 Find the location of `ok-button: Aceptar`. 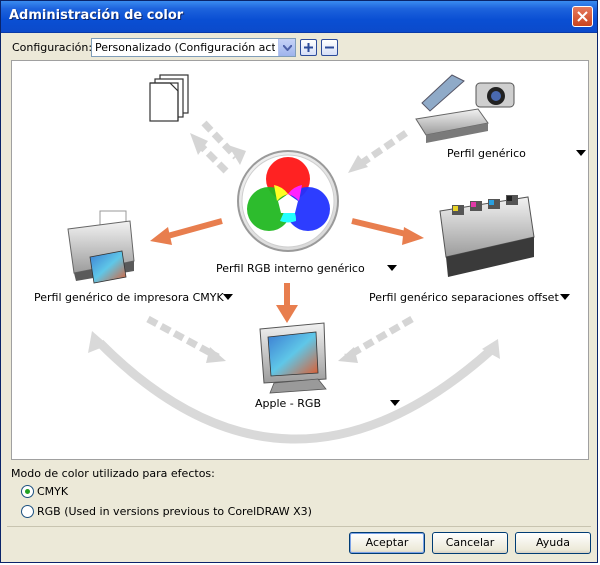

ok-button: Aceptar is located at coordinates (387, 543).